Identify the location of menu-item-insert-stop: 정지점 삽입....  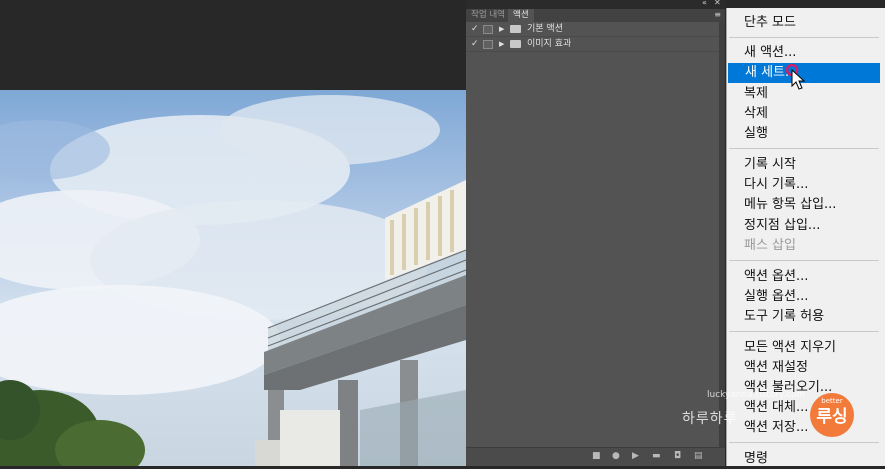
(803, 226).